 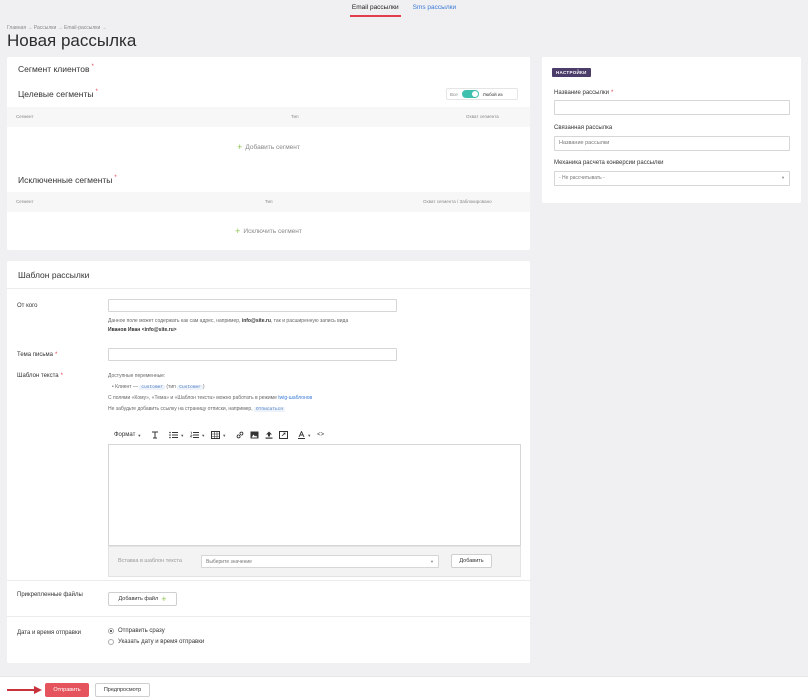 What do you see at coordinates (314, 435) in the screenshot?
I see `editor-toolbar: Формат ▼ ▼ ▼ ▼ ▼ <>` at bounding box center [314, 435].